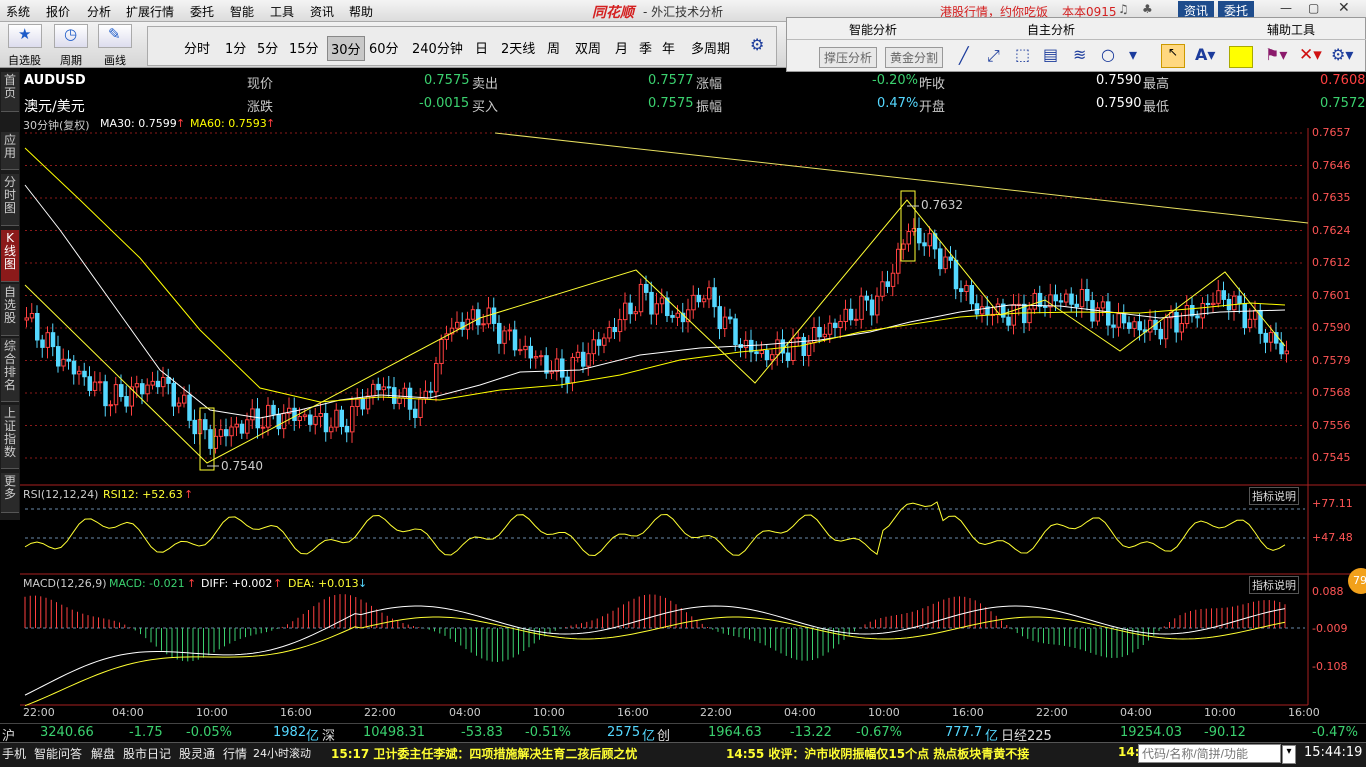  I want to click on tab-gulingtong: 股灵通, so click(197, 753).